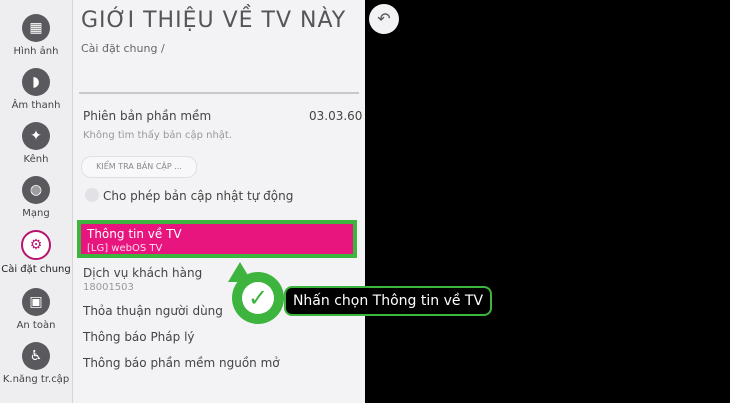  What do you see at coordinates (147, 116) in the screenshot?
I see `software-version-label: Phiên bản phần mềm` at bounding box center [147, 116].